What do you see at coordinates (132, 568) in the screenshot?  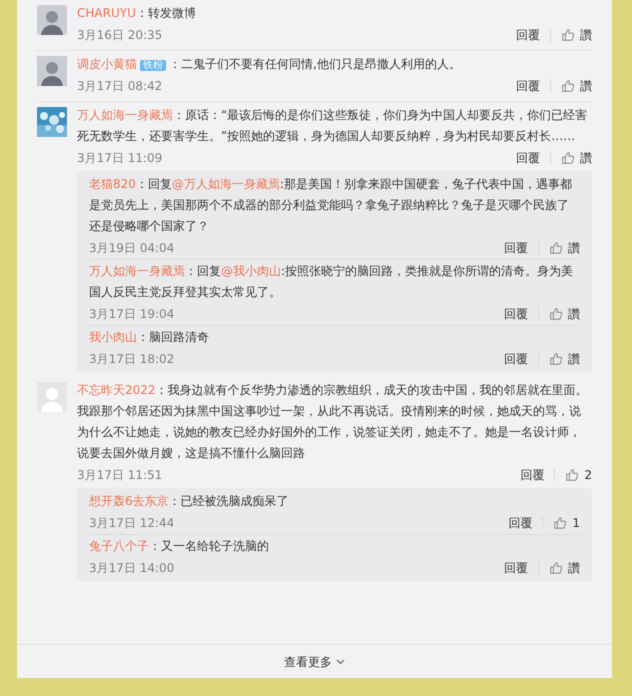 I see `timestamp: 3月17日 14:00` at bounding box center [132, 568].